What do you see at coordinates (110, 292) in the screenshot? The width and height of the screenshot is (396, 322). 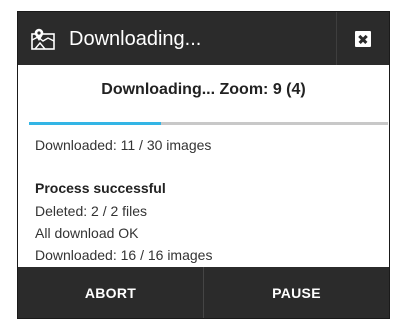 I see `abort-button: ABORT` at bounding box center [110, 292].